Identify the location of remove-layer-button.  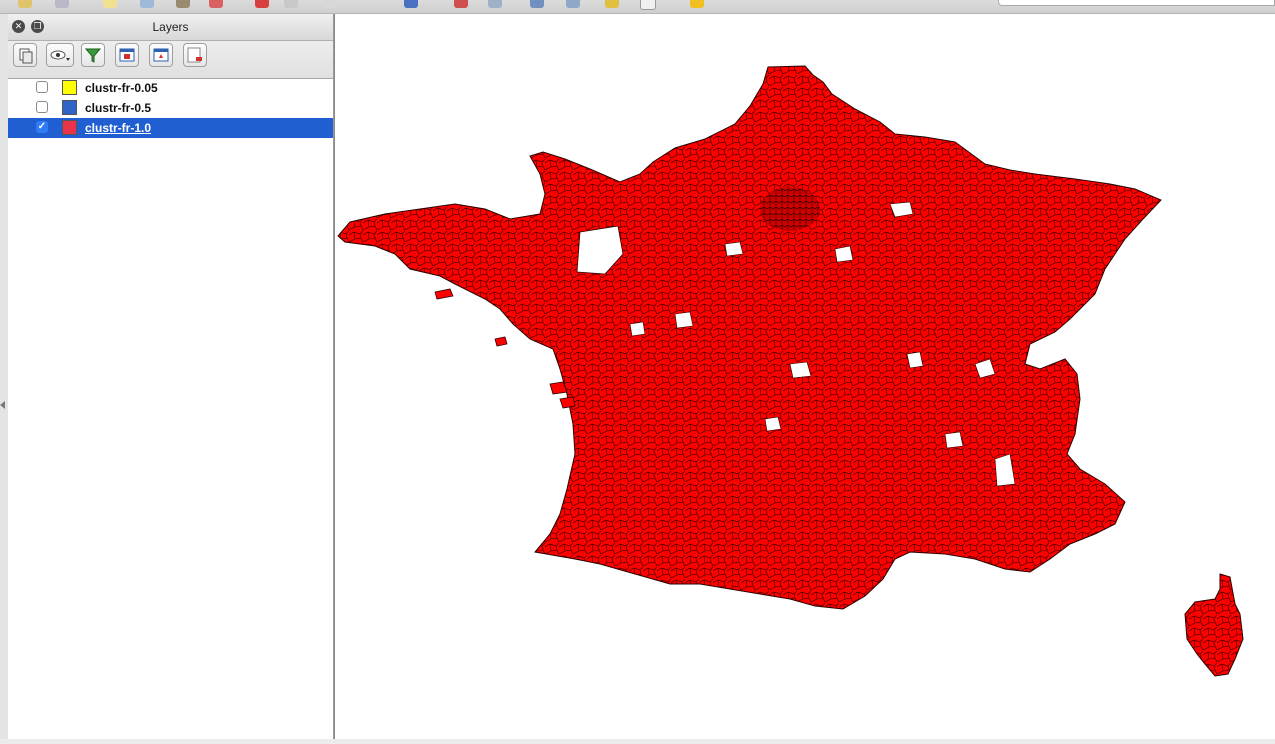
(195, 55).